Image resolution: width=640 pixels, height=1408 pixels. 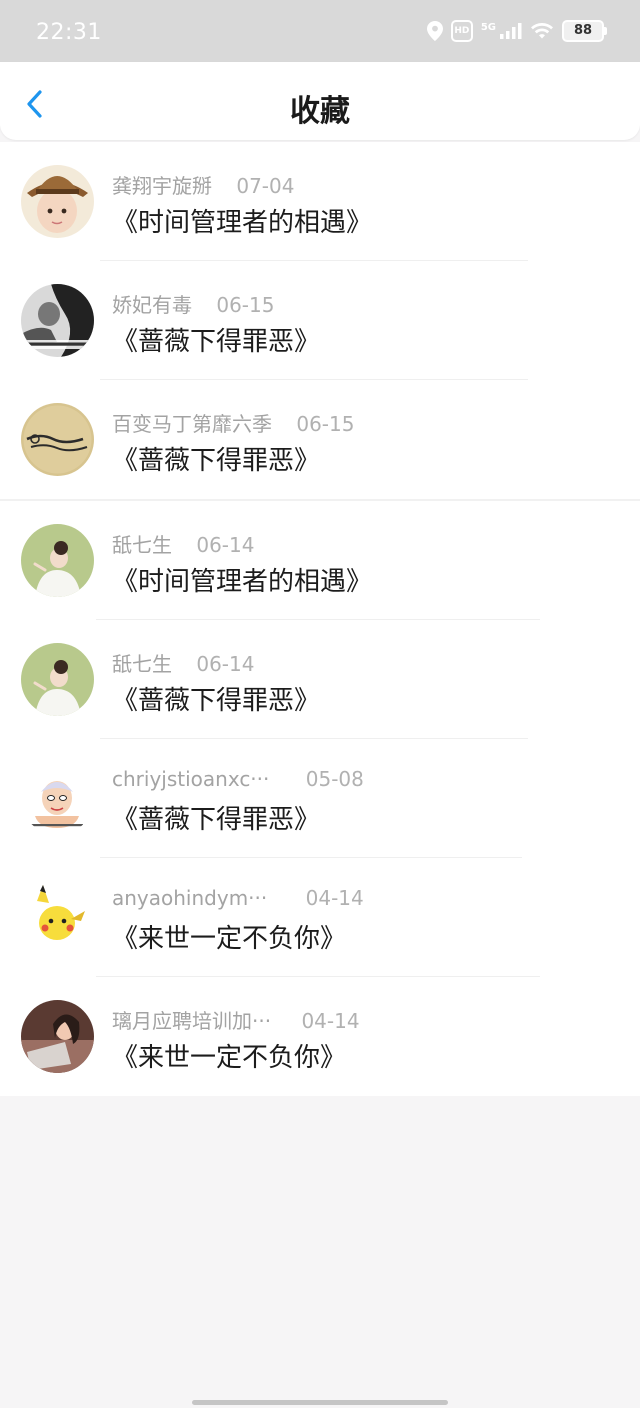 I want to click on item-meta: anyaohindym··· 04-14, so click(x=238, y=898).